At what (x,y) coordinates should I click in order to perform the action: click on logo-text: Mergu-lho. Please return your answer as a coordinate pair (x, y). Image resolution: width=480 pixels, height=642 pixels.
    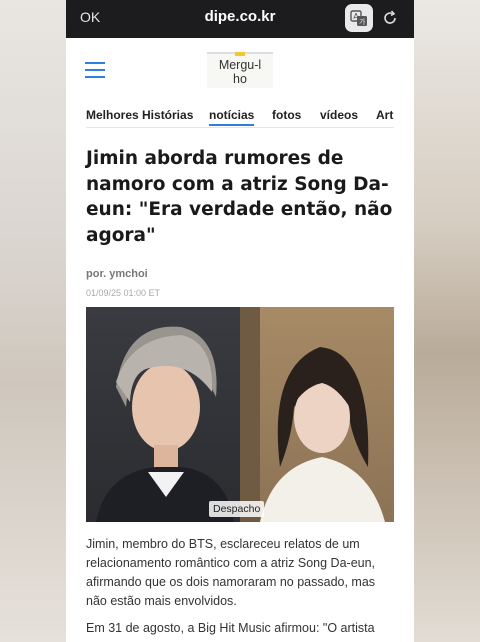
    Looking at the image, I should click on (240, 72).